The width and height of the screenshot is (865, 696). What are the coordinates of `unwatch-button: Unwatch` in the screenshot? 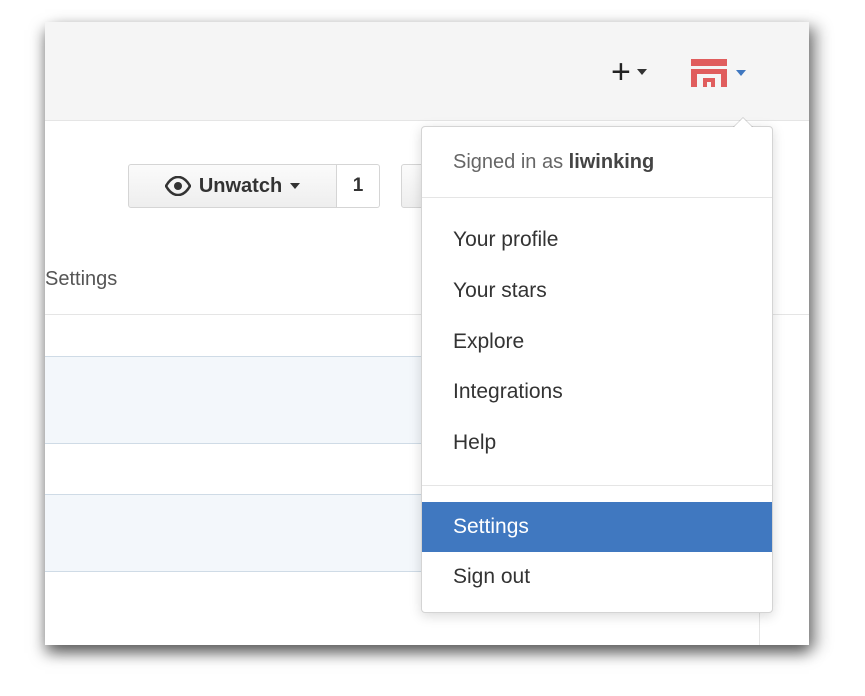 It's located at (232, 186).